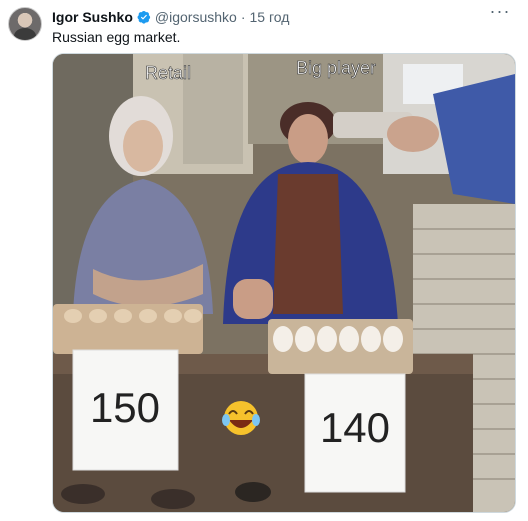  Describe the element at coordinates (336, 68) in the screenshot. I see `caption-big-player: Big player` at that location.